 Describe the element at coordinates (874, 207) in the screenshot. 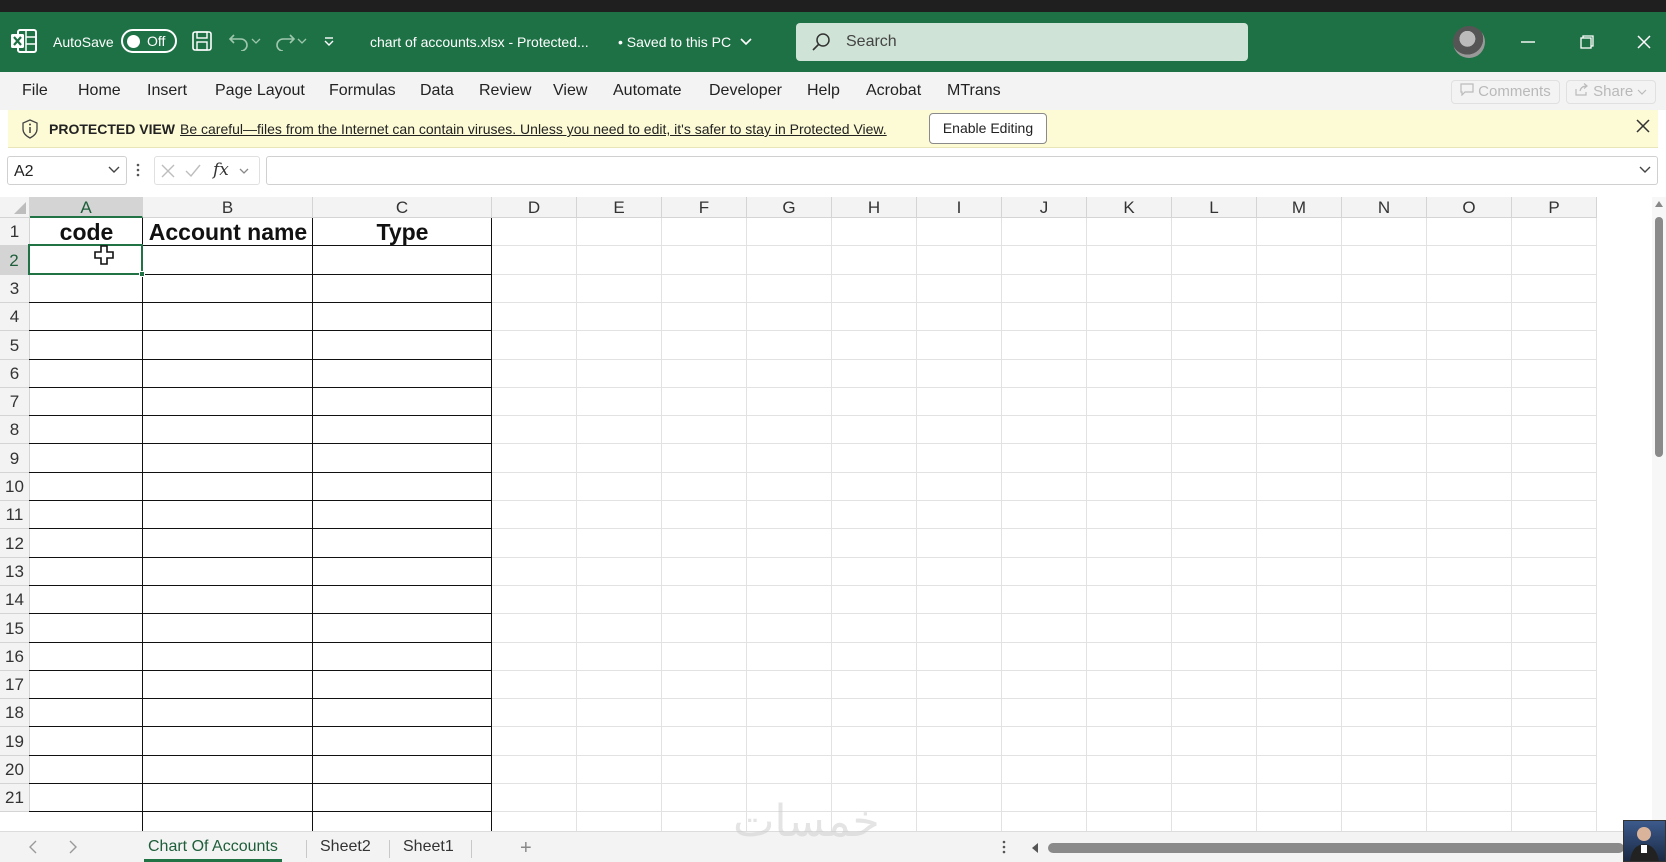

I see `column-header-h: H` at that location.